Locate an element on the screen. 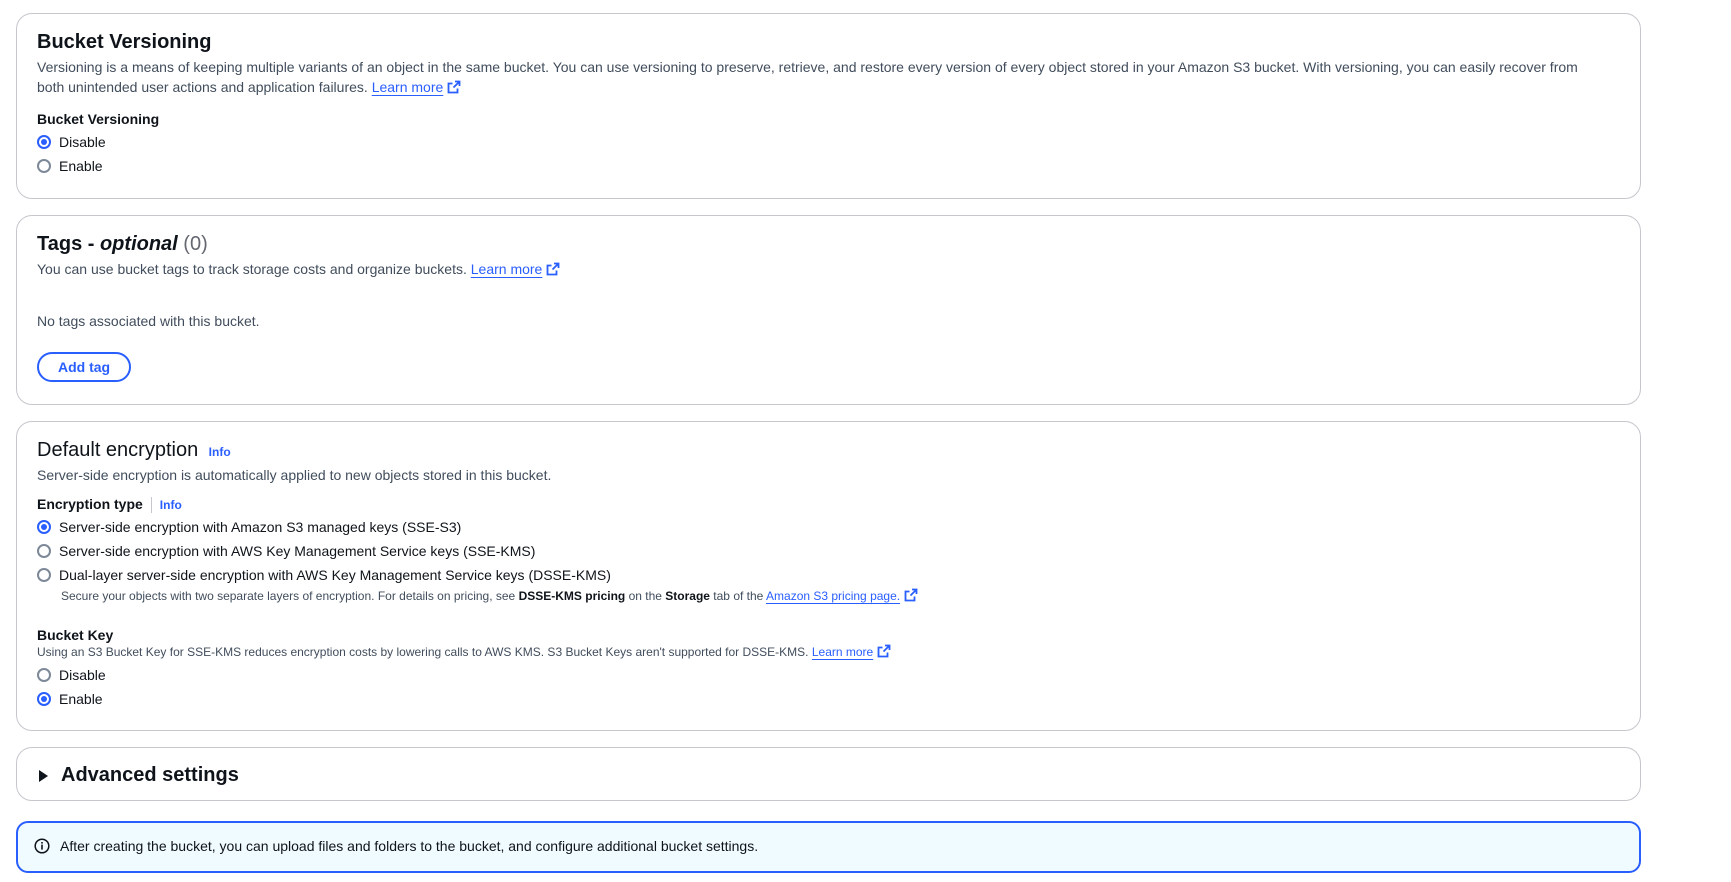  divider is located at coordinates (151, 504).